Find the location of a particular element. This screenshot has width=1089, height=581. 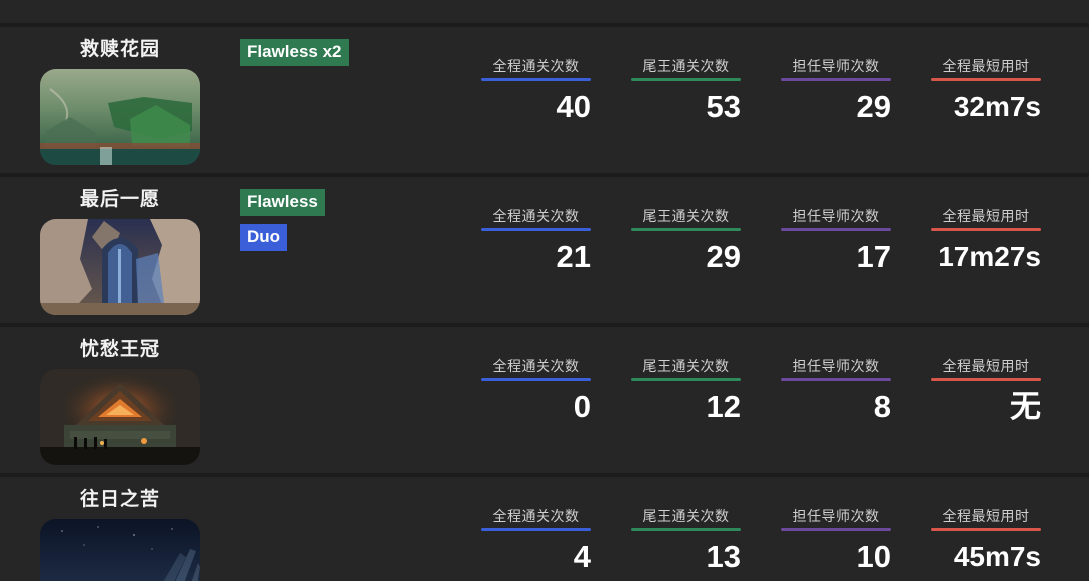

stat-value-final_boss: 29 is located at coordinates (723, 256).